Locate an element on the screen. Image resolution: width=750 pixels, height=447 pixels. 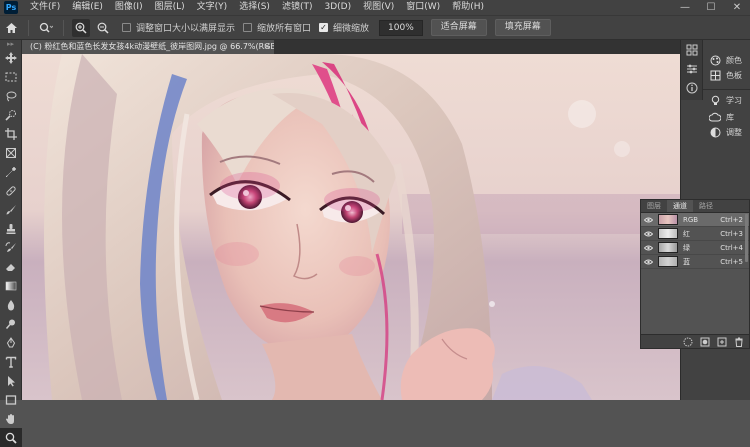
close-window-button: ✕ is located at coordinates (737, 7).